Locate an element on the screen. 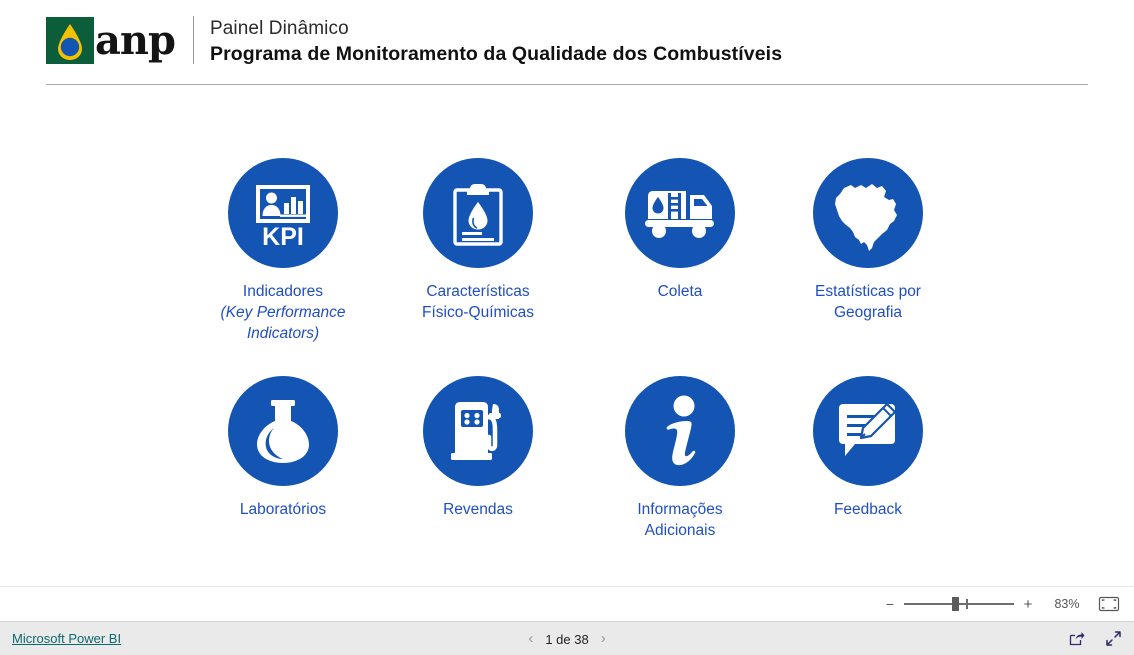 This screenshot has height=655, width=1134. info-icon is located at coordinates (680, 431).